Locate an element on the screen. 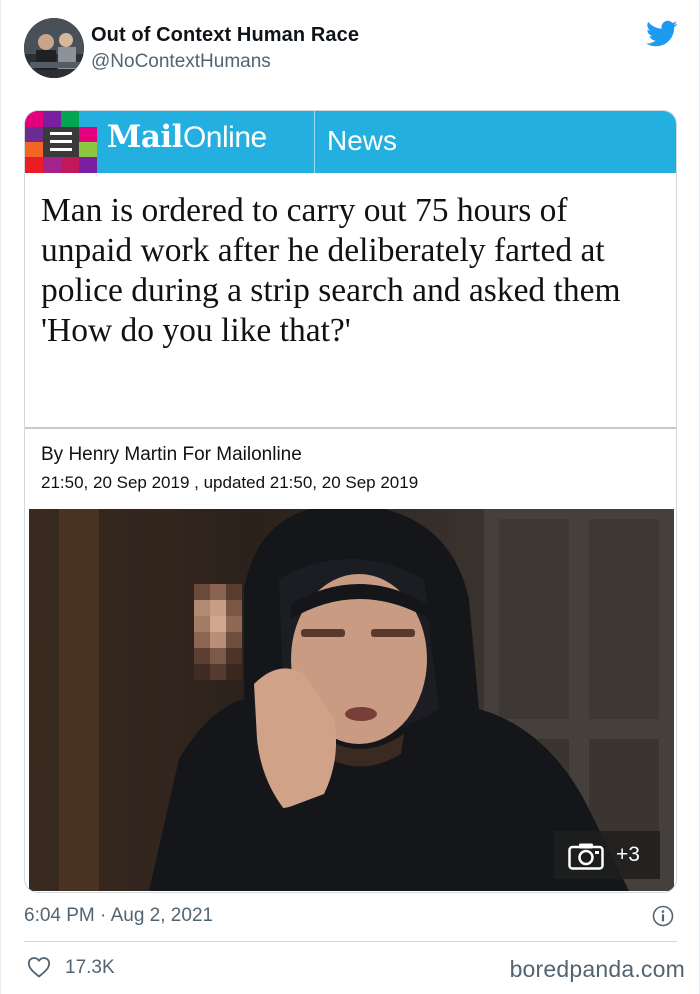 The image size is (700, 994). gallery-count: +3 is located at coordinates (628, 854).